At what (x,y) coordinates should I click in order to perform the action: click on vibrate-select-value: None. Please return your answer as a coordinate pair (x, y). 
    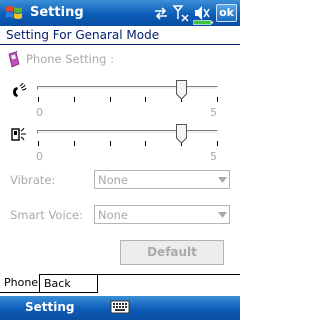
    Looking at the image, I should click on (113, 180).